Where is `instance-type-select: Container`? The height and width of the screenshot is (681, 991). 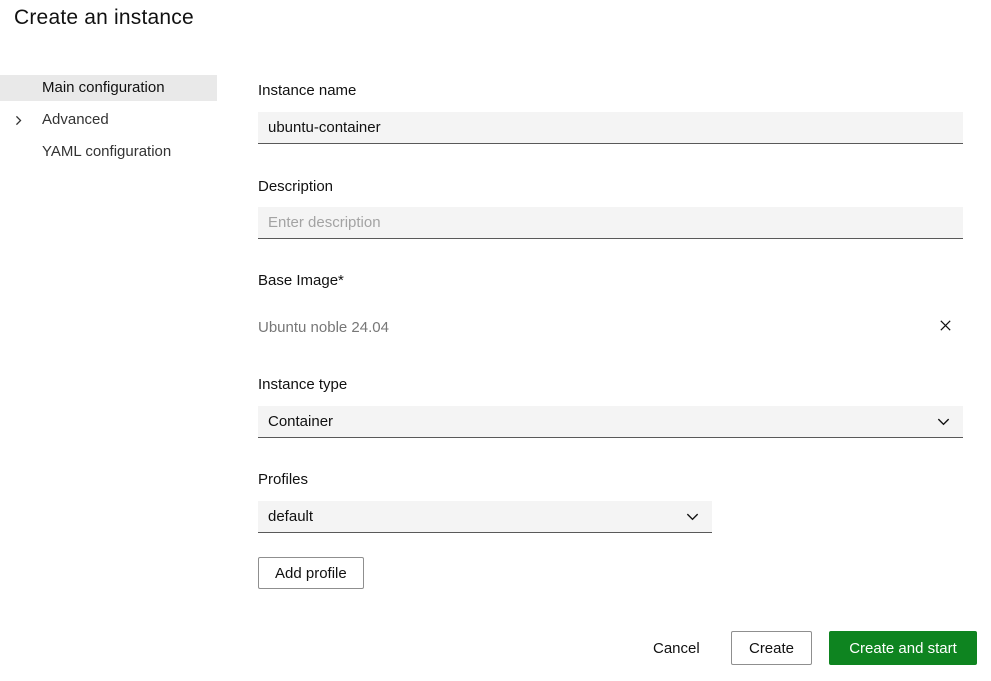 instance-type-select: Container is located at coordinates (610, 422).